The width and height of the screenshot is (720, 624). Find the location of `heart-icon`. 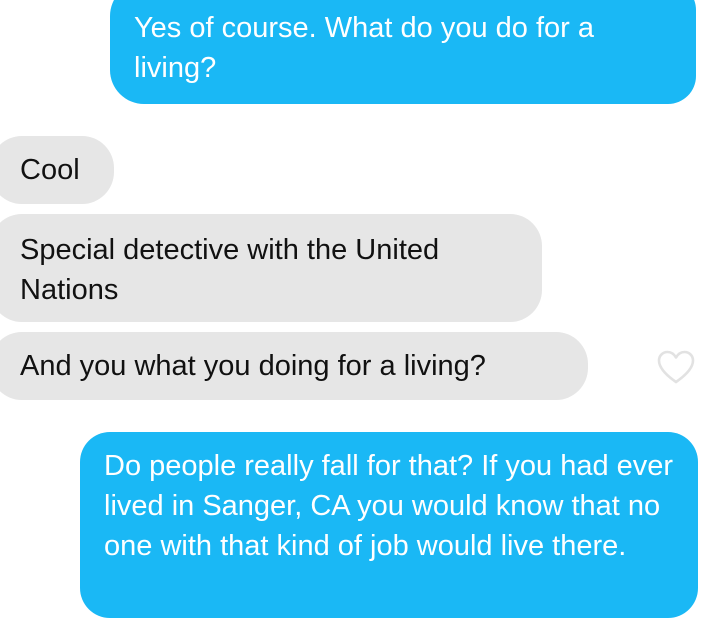

heart-icon is located at coordinates (676, 368).